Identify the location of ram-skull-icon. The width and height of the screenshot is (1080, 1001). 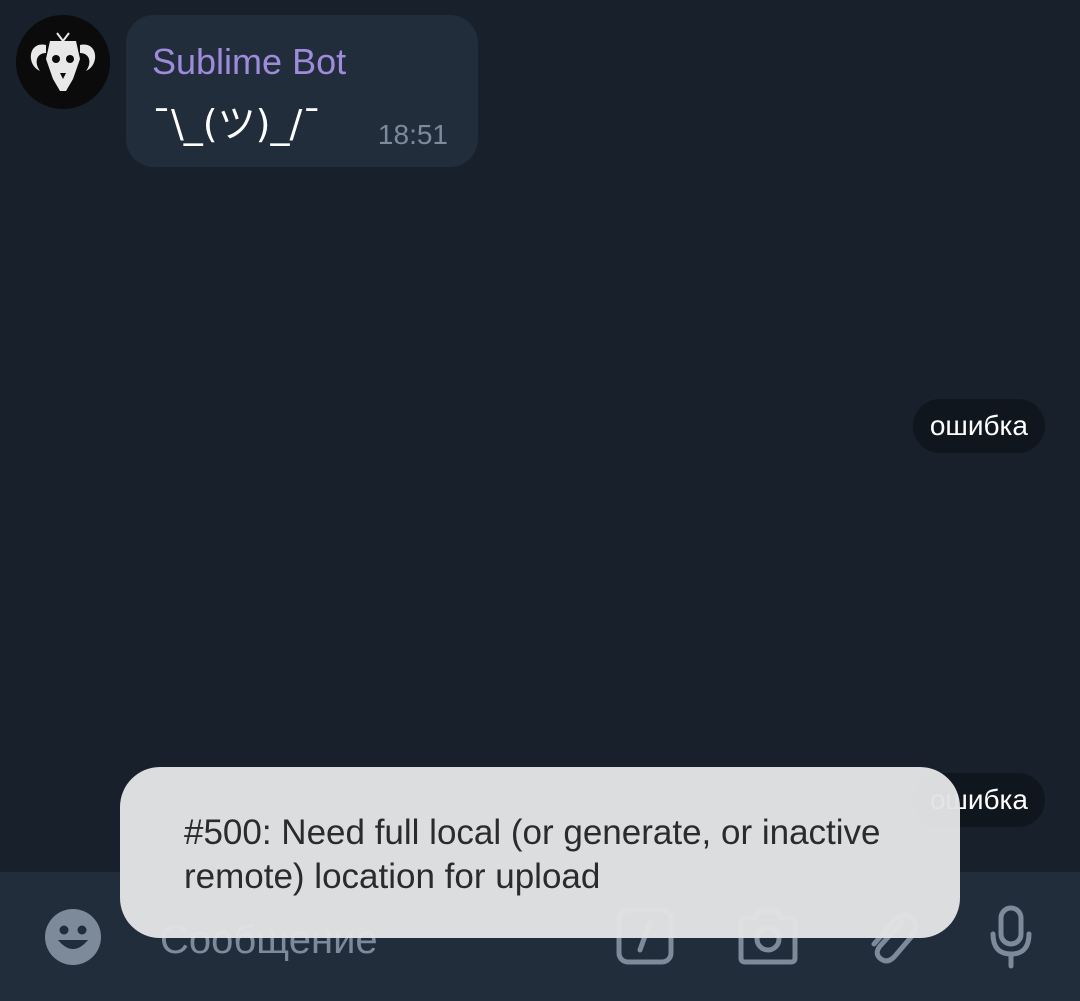
(63, 62).